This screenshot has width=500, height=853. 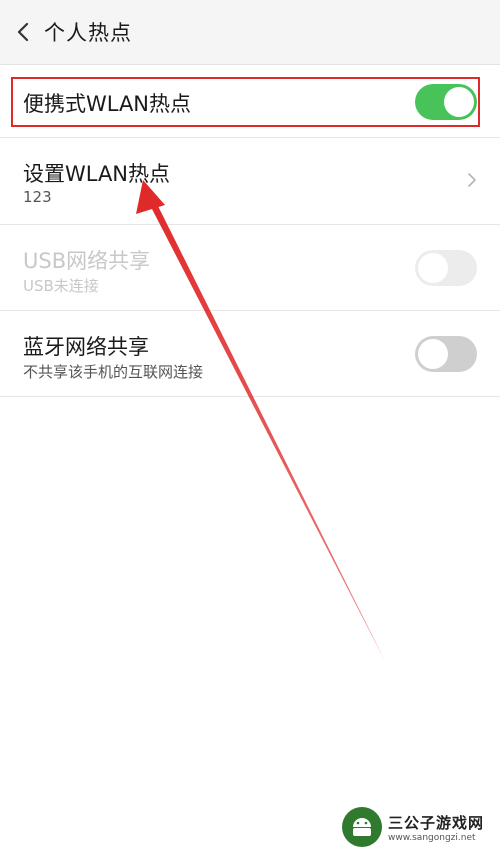 What do you see at coordinates (61, 286) in the screenshot?
I see `row-sublabel: USB未连接` at bounding box center [61, 286].